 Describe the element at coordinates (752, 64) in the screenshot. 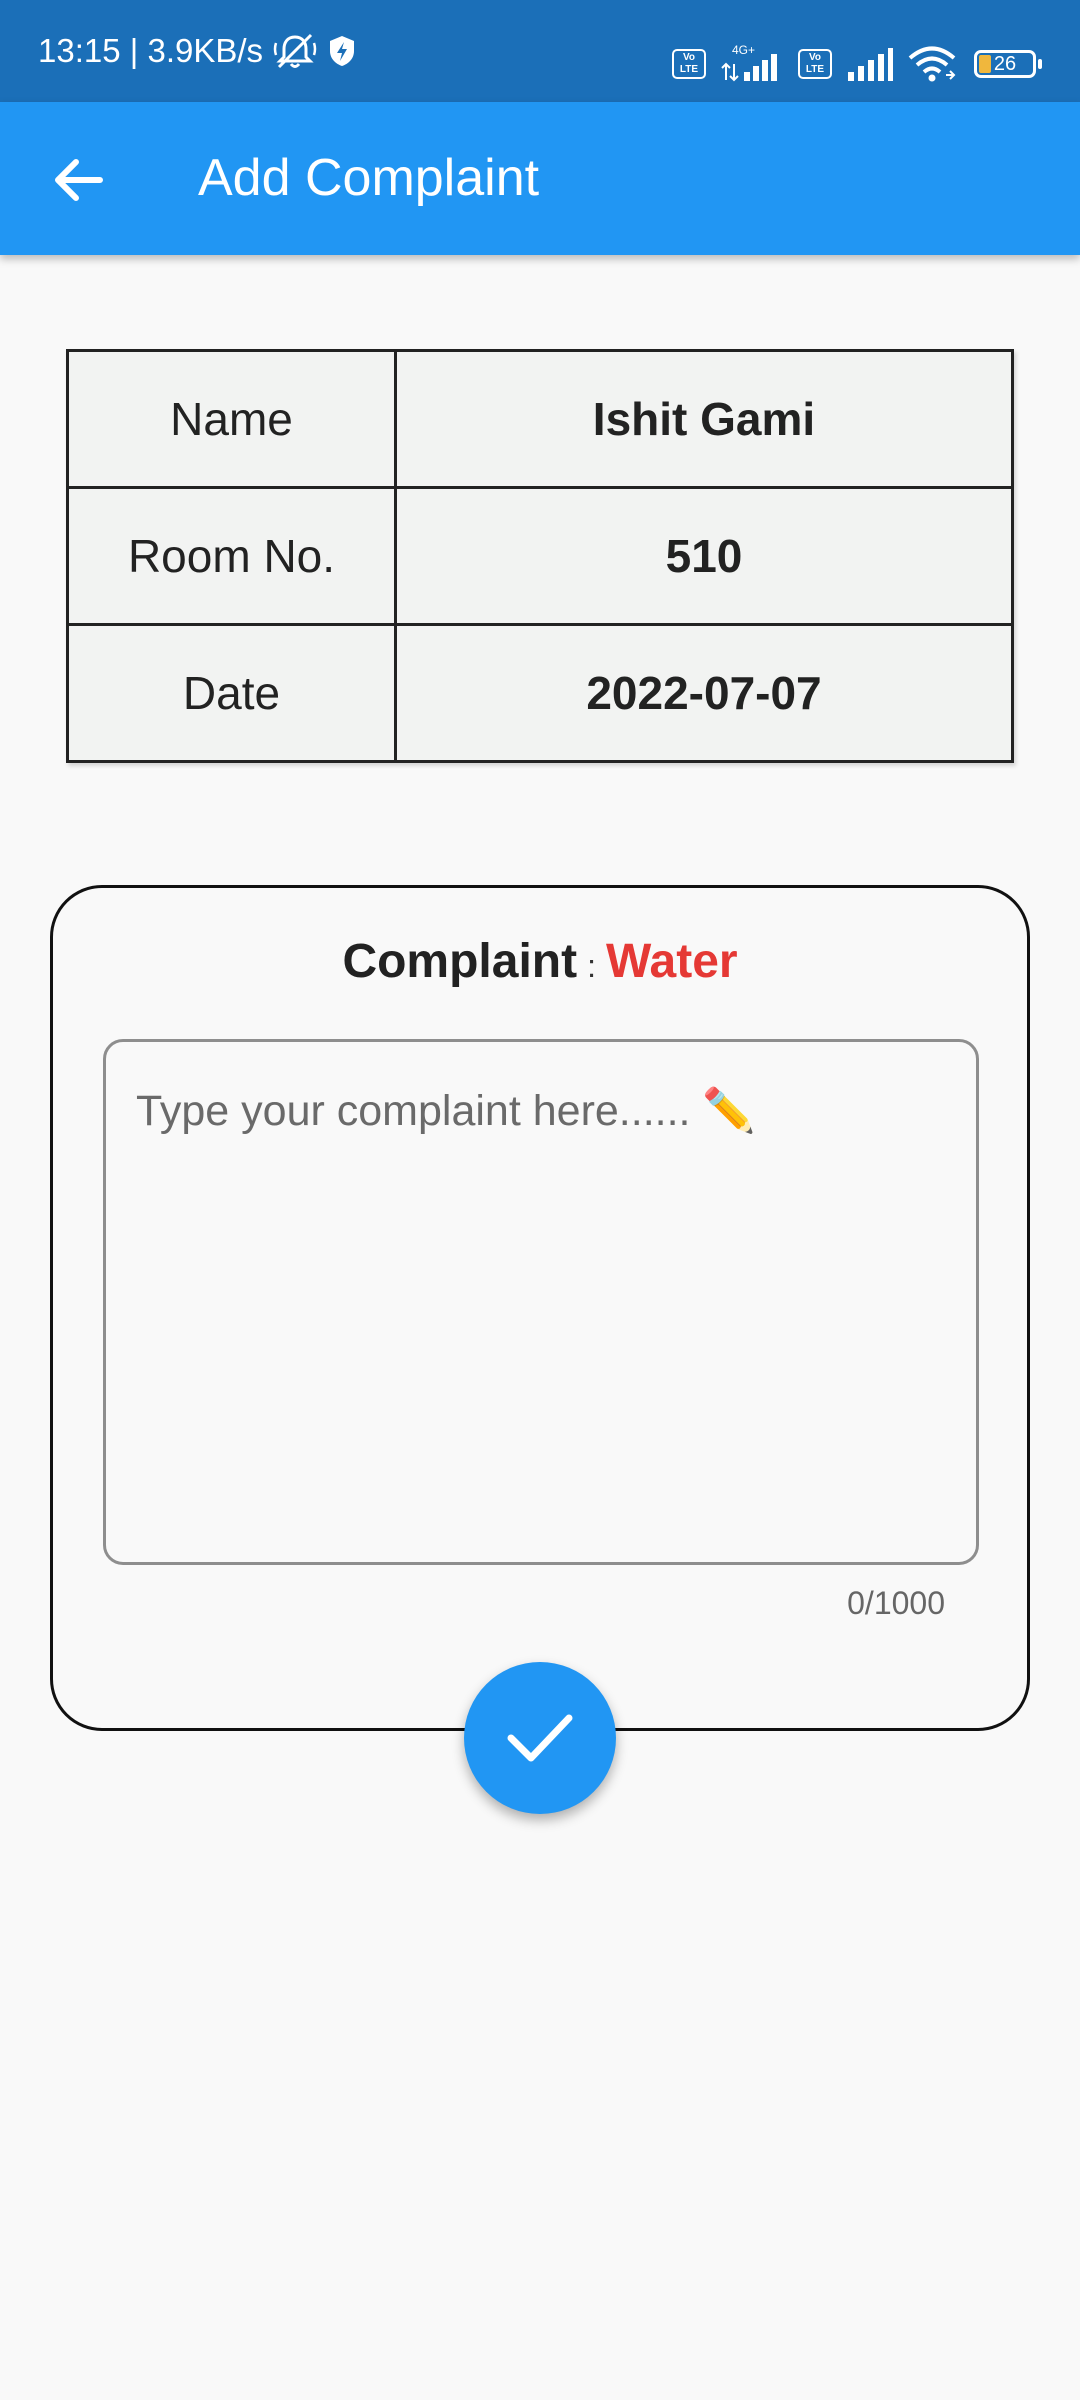

I see `signal-4g-icon: 4G+` at that location.